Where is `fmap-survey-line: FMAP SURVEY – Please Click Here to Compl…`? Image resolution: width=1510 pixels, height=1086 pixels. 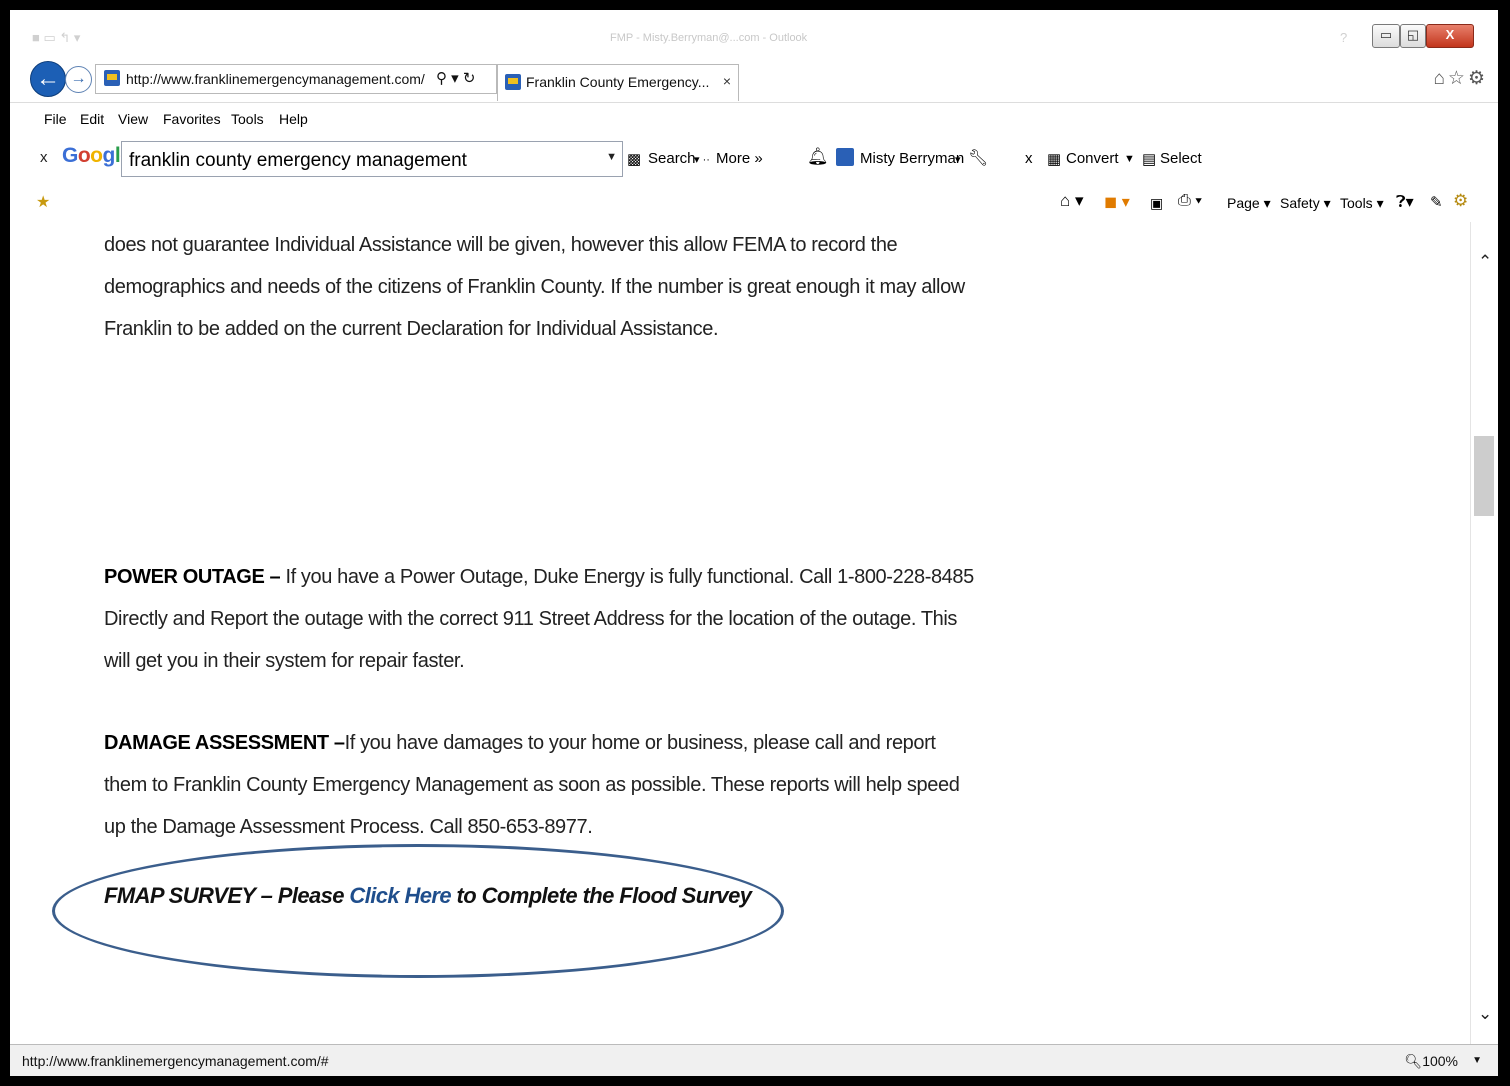
fmap-survey-line: FMAP SURVEY – Please Click Here to Compl… is located at coordinates (428, 896).